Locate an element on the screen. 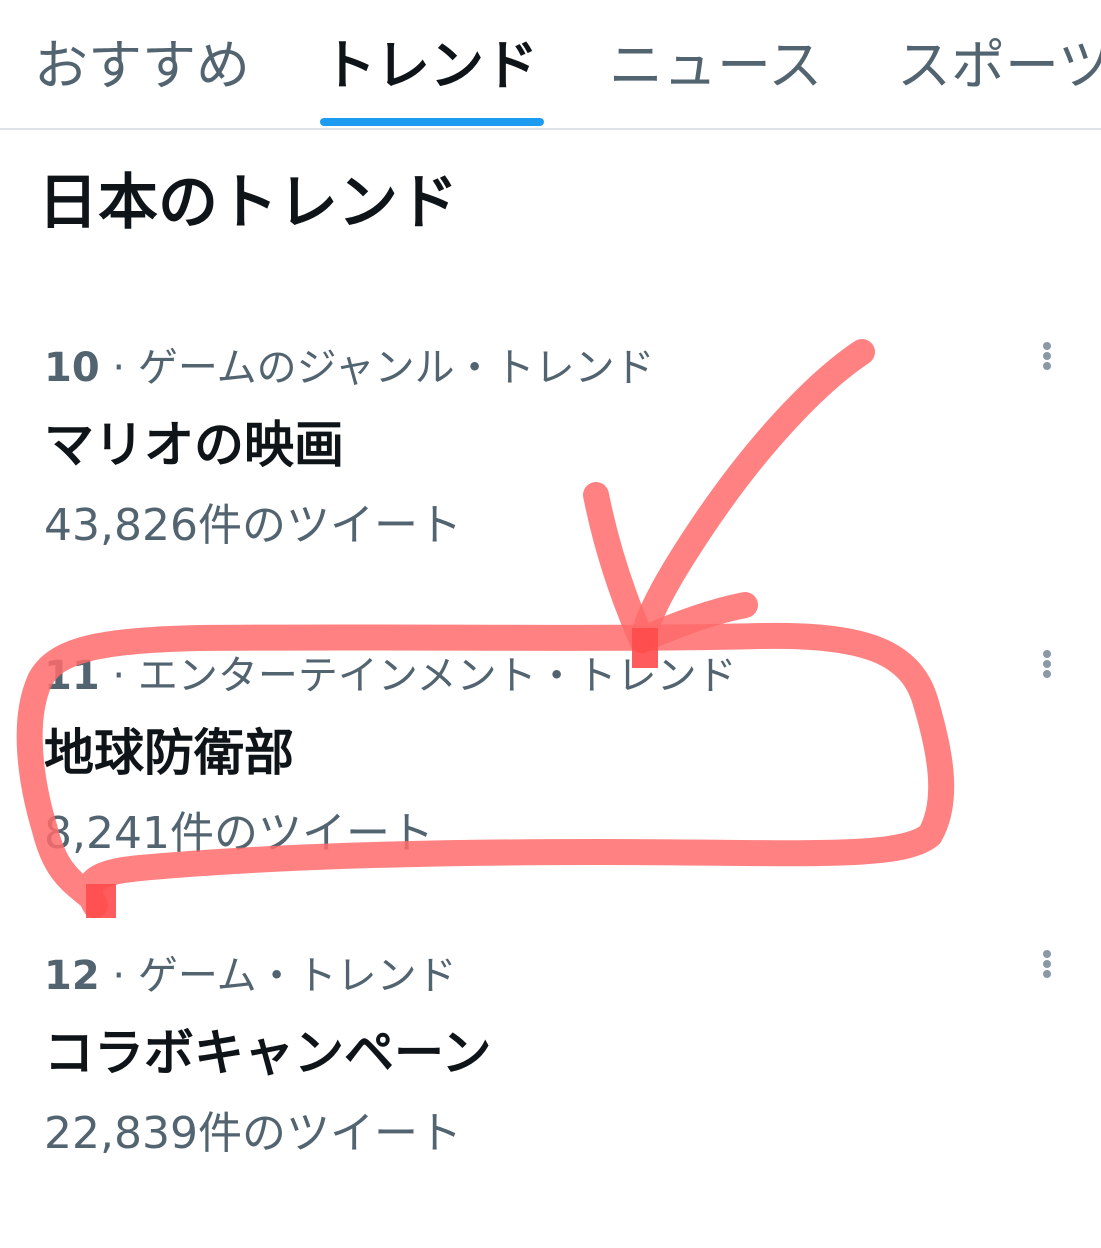 Image resolution: width=1101 pixels, height=1248 pixels. active-tab-indicator is located at coordinates (432, 122).